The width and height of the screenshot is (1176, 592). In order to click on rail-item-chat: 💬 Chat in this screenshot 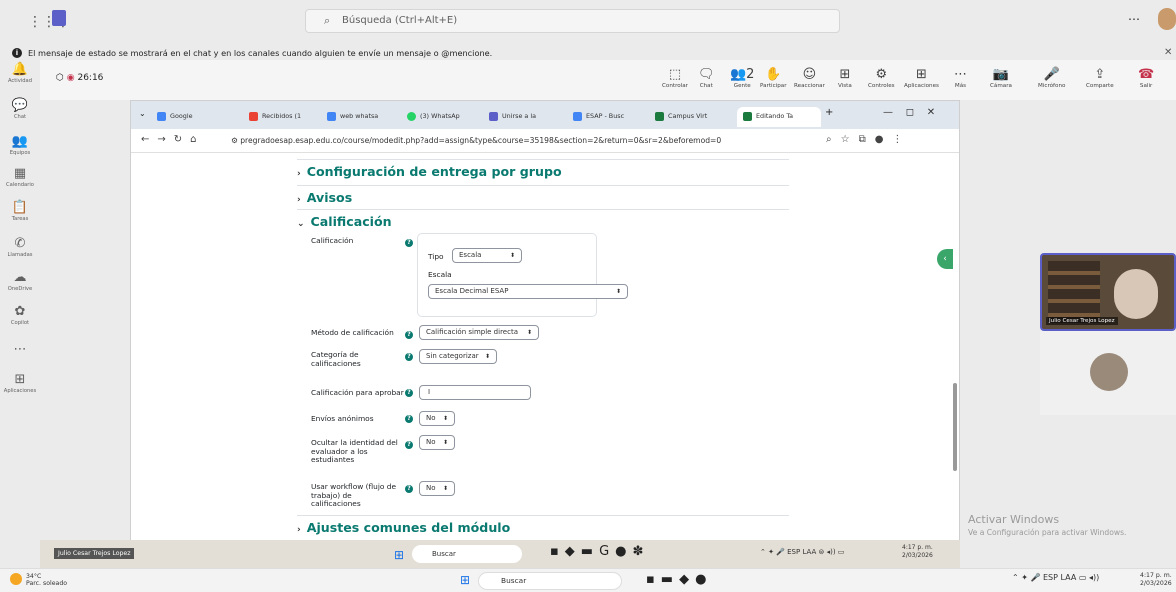, I will do `click(20, 109)`.